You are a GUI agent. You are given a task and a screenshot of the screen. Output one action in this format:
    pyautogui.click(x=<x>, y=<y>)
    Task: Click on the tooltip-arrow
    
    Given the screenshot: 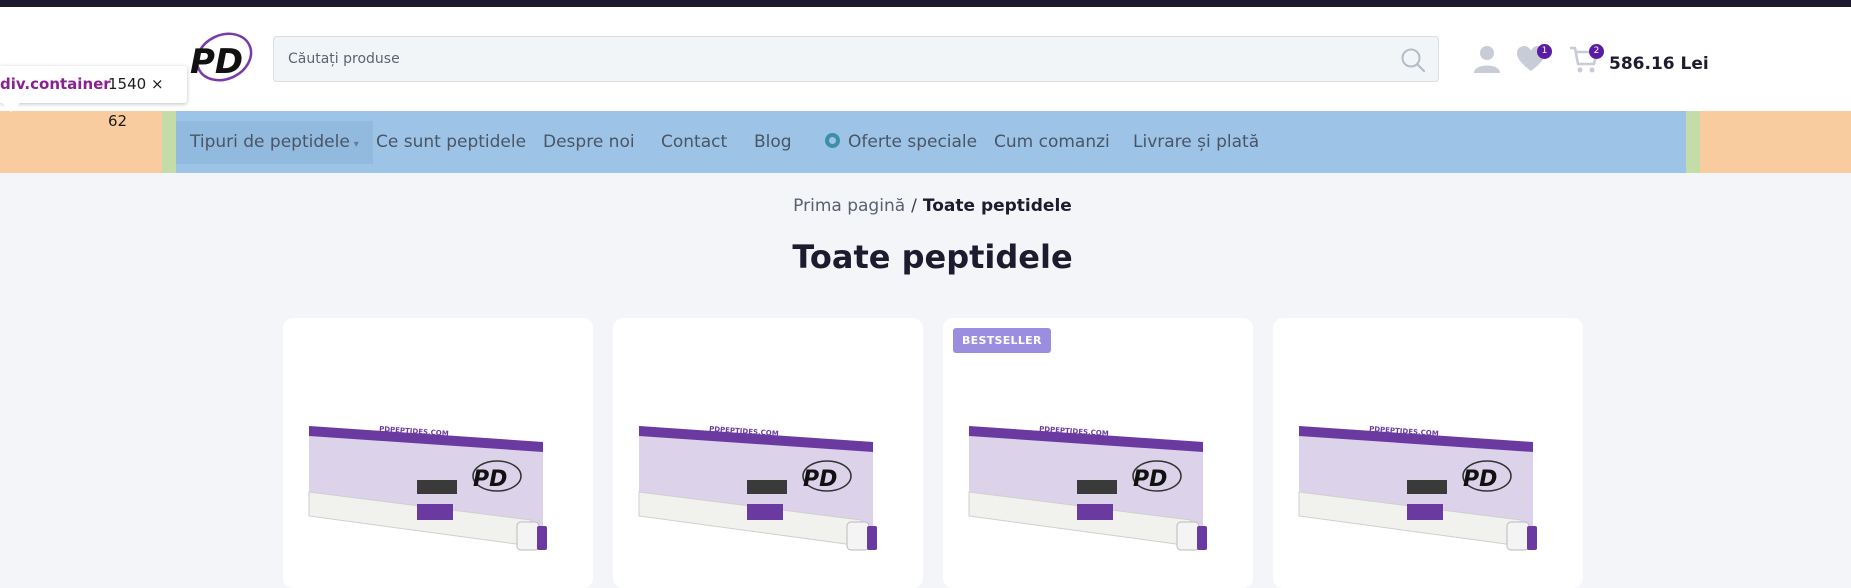 What is the action you would take?
    pyautogui.click(x=11, y=107)
    